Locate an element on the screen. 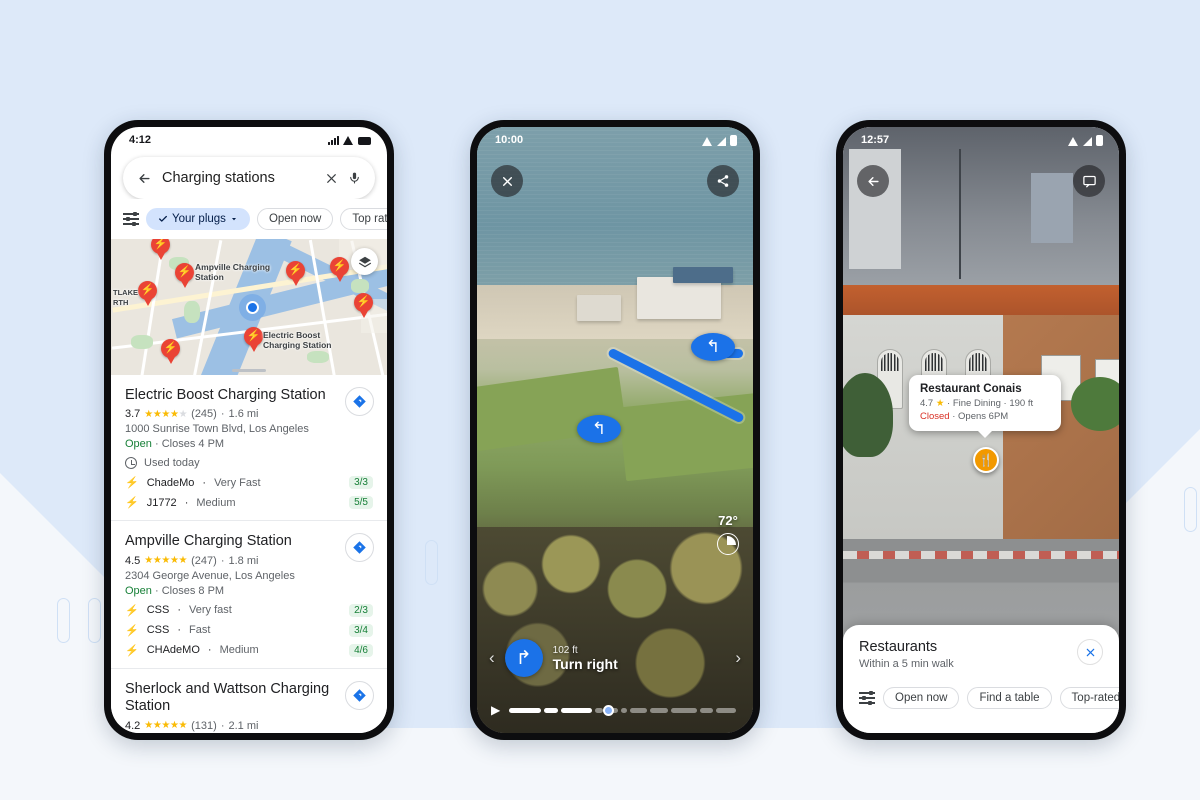 The height and width of the screenshot is (800, 1200). chip-top-rated: Top-rated is located at coordinates (1089, 698).